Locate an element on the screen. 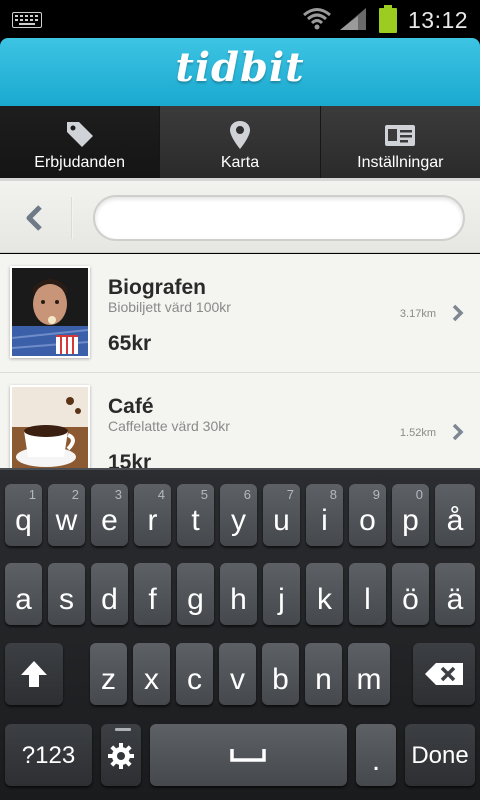 The width and height of the screenshot is (480, 800). key-q: 1q is located at coordinates (23, 515).